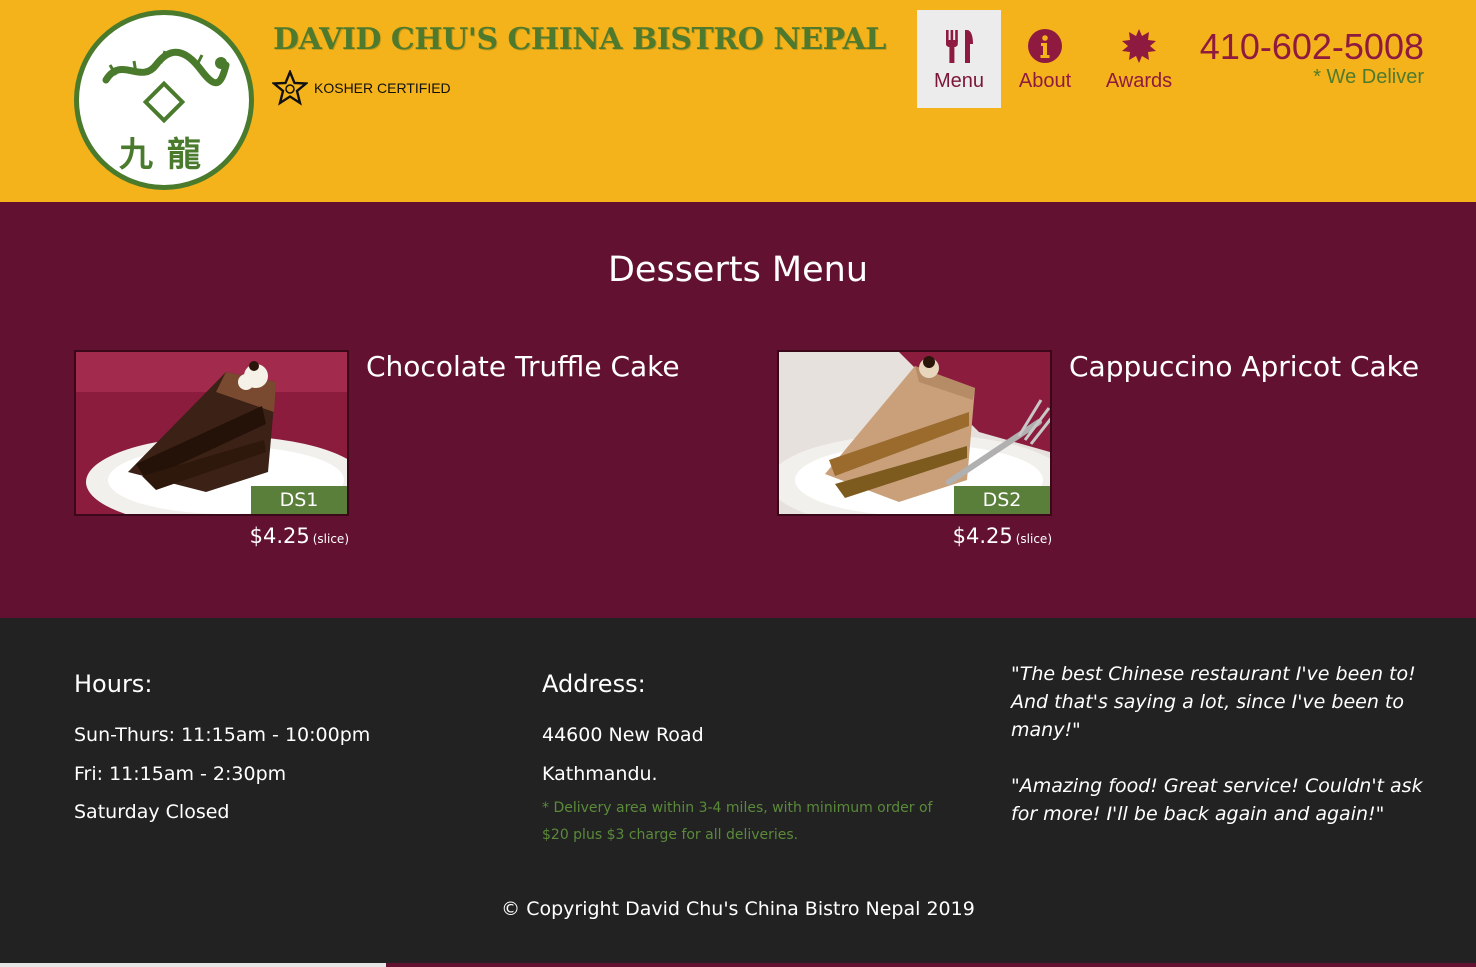 The width and height of the screenshot is (1476, 967). I want to click on item-photo: DS1, so click(211, 433).